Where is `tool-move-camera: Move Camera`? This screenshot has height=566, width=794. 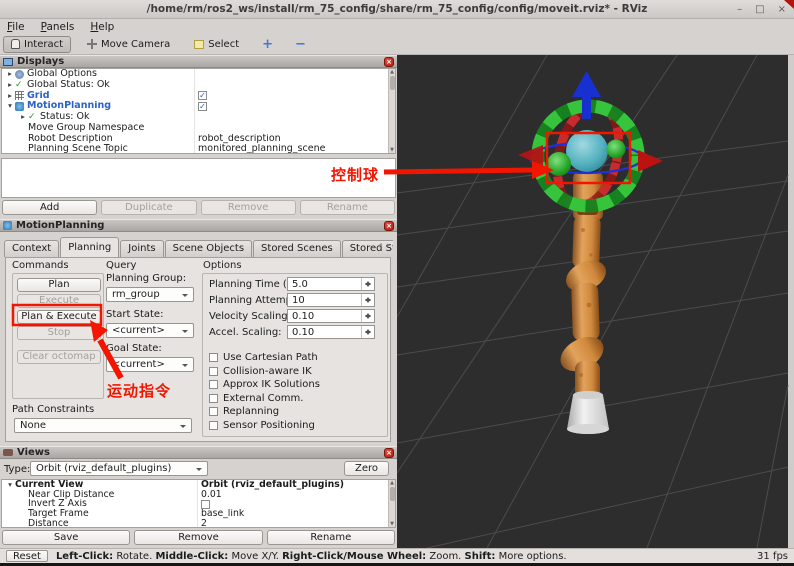
tool-move-camera: Move Camera is located at coordinates (128, 44).